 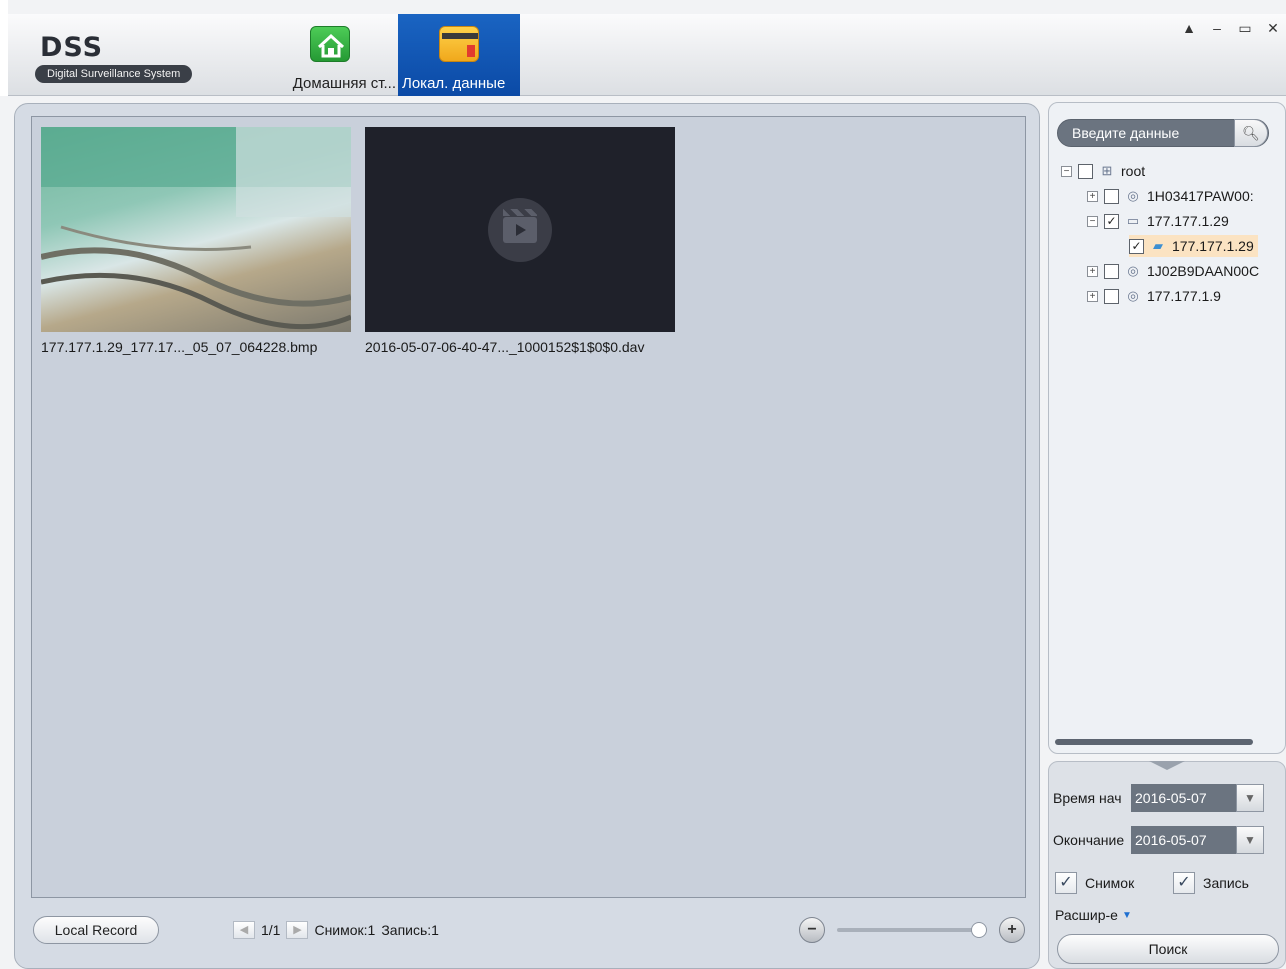 I want to click on tree-item-channel: ✓ ▰ 177.177.1.29, so click(x=1193, y=246).